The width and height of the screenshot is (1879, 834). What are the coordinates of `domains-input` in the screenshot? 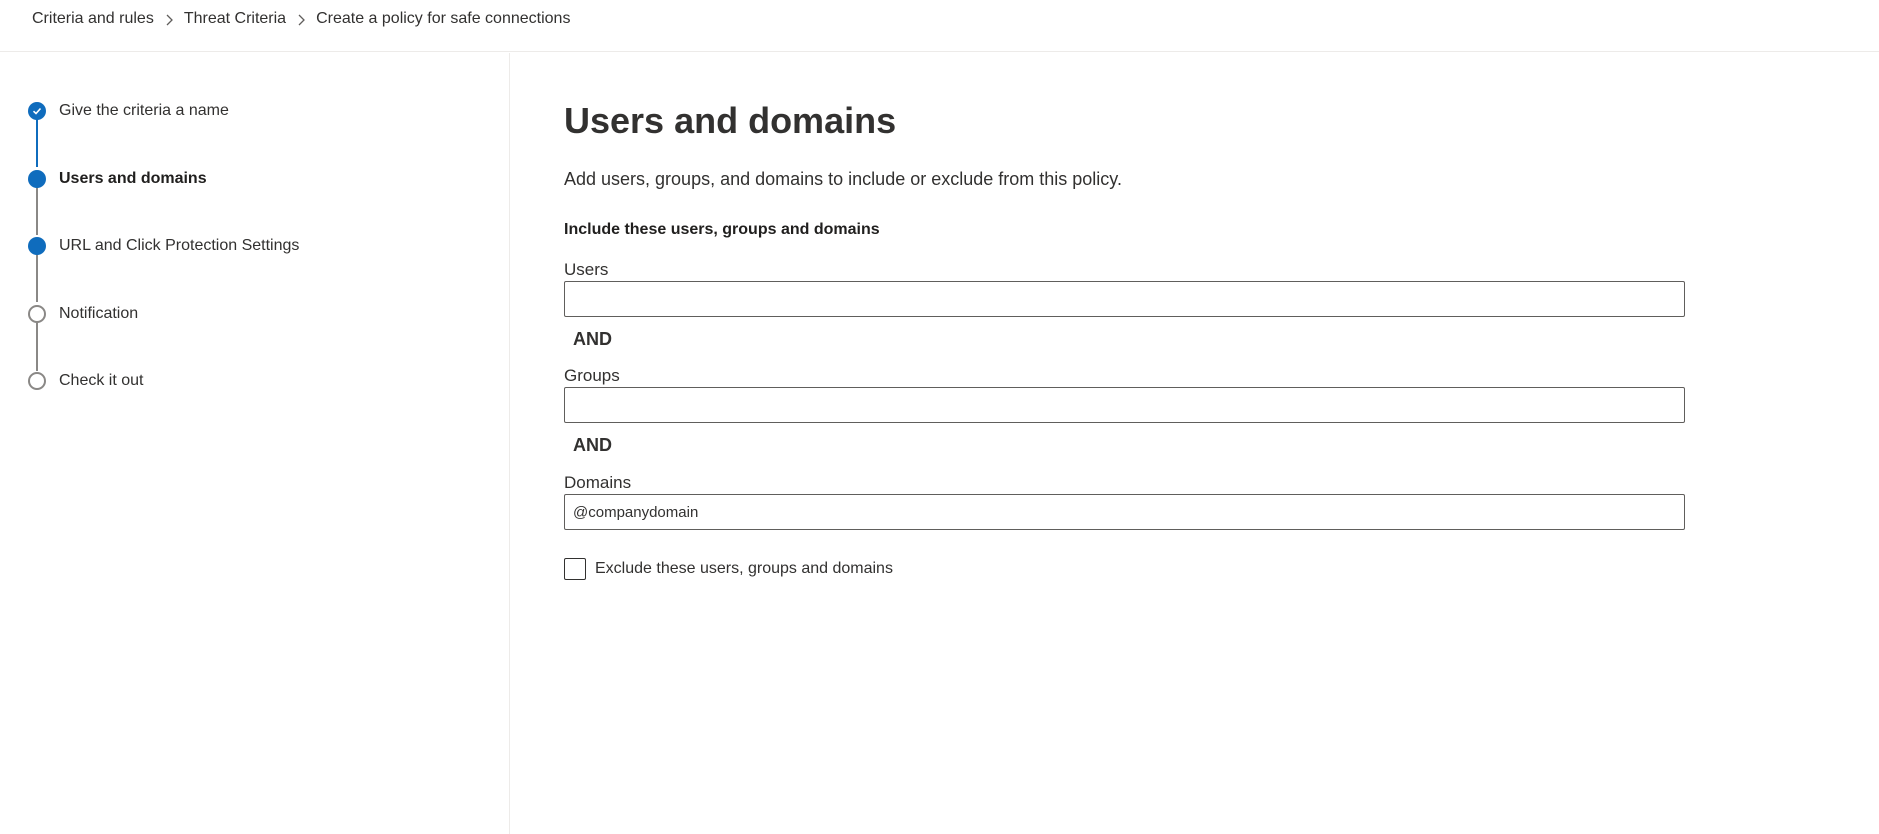 It's located at (1124, 512).